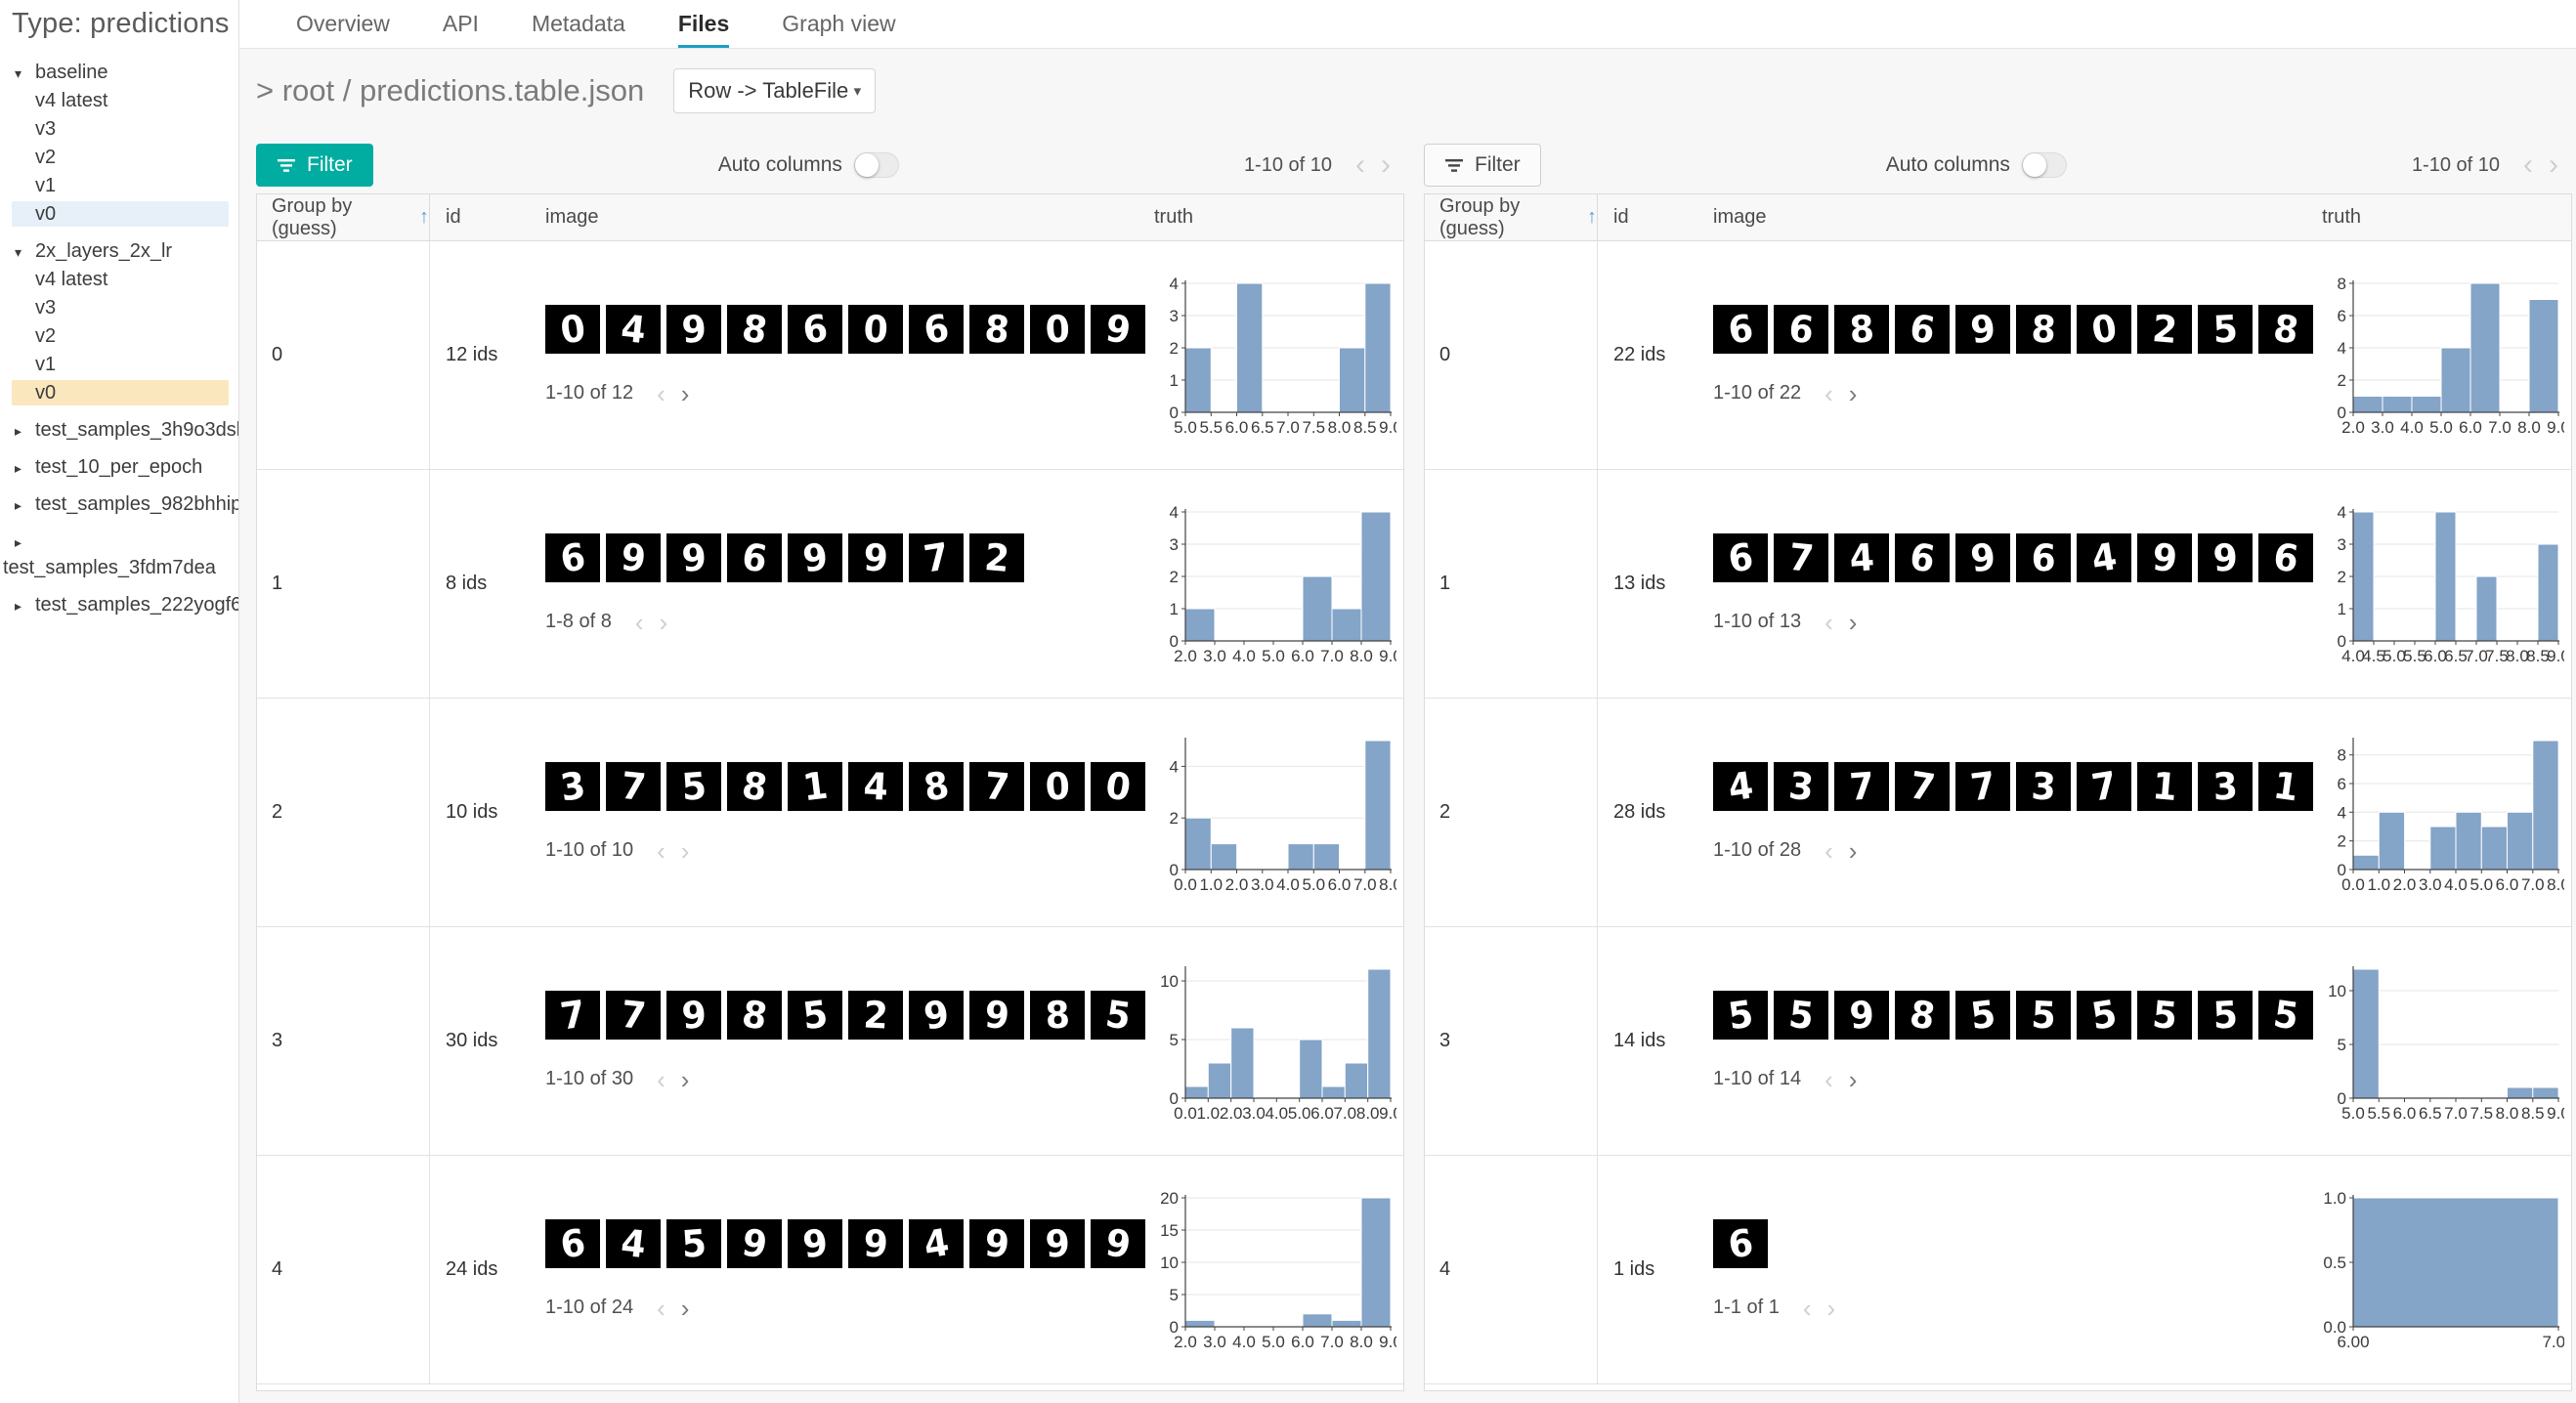 The width and height of the screenshot is (2576, 1403). What do you see at coordinates (121, 364) in the screenshot?
I see `sidebar-version-2x-layers-2x-lr-v1: v1` at bounding box center [121, 364].